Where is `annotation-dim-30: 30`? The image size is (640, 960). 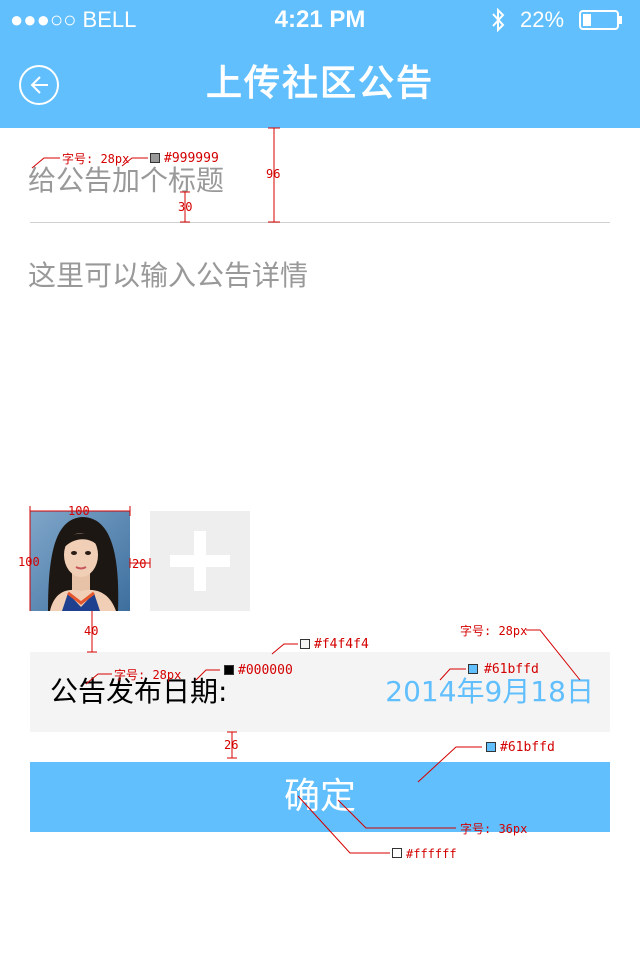 annotation-dim-30: 30 is located at coordinates (185, 207).